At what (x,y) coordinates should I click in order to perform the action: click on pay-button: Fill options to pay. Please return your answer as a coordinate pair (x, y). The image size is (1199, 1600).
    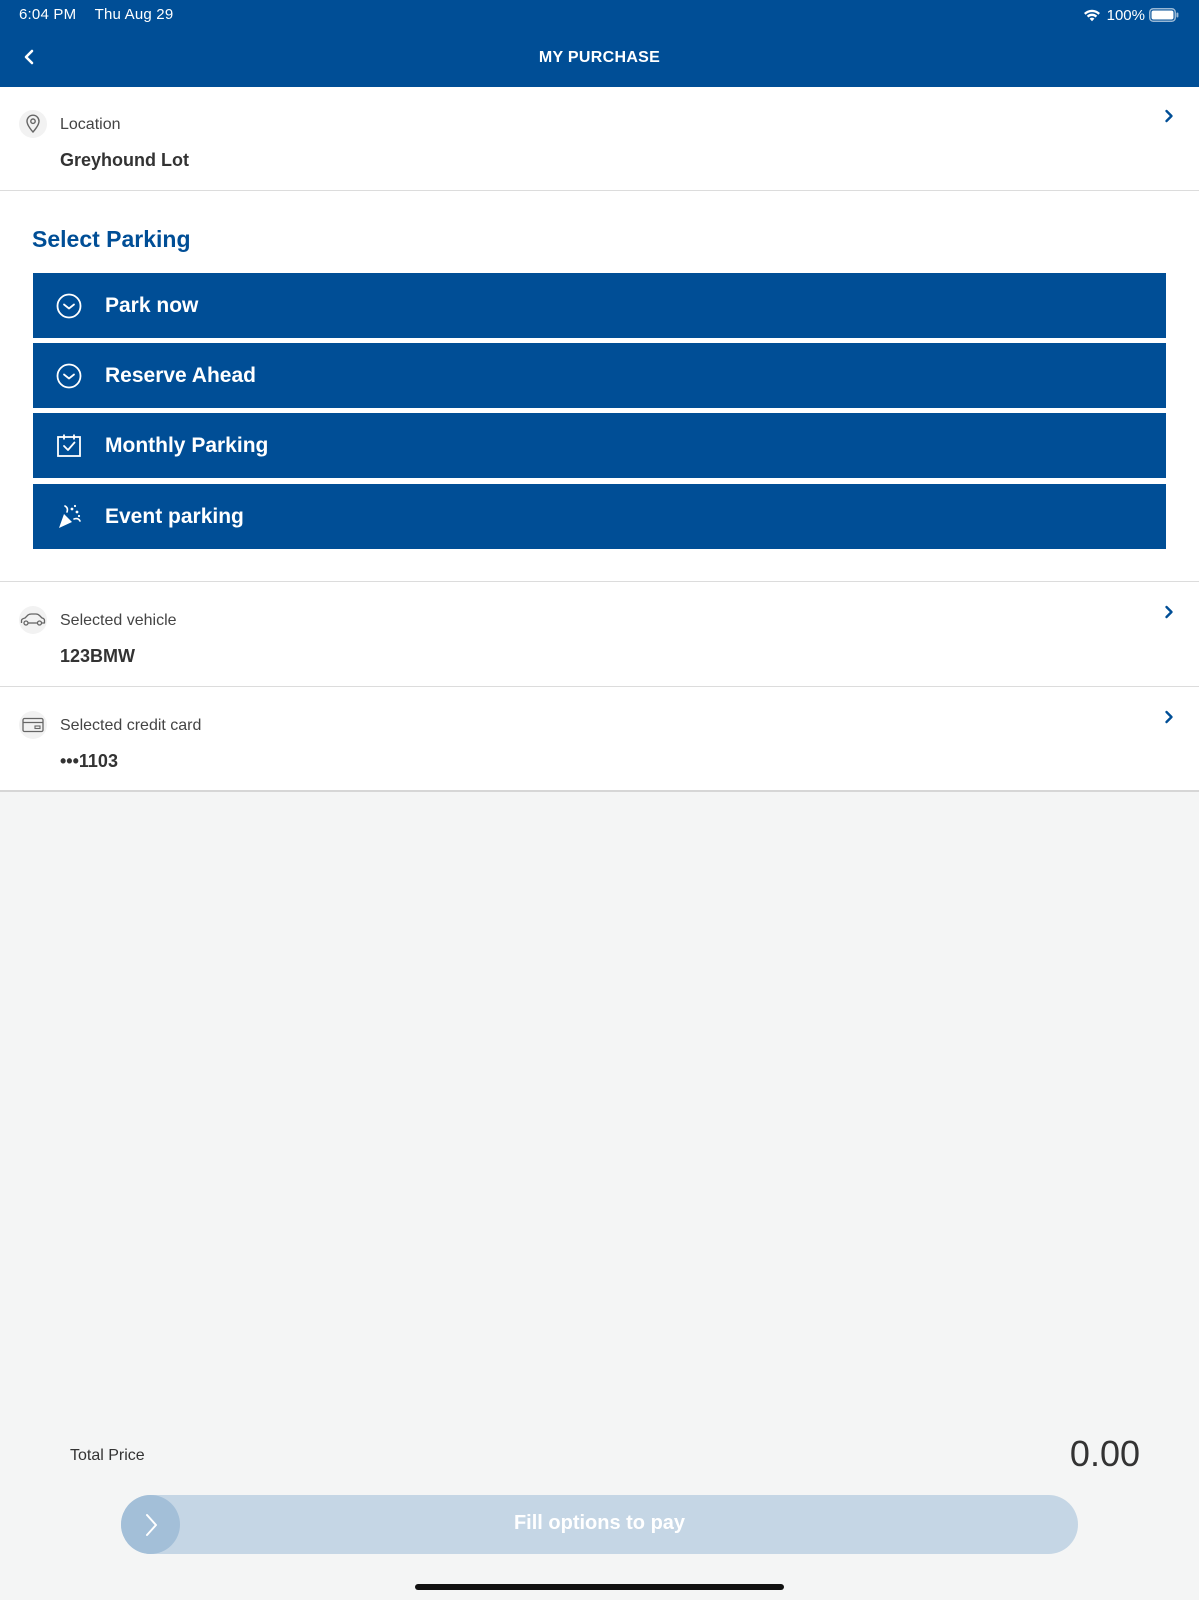
    Looking at the image, I should click on (599, 1524).